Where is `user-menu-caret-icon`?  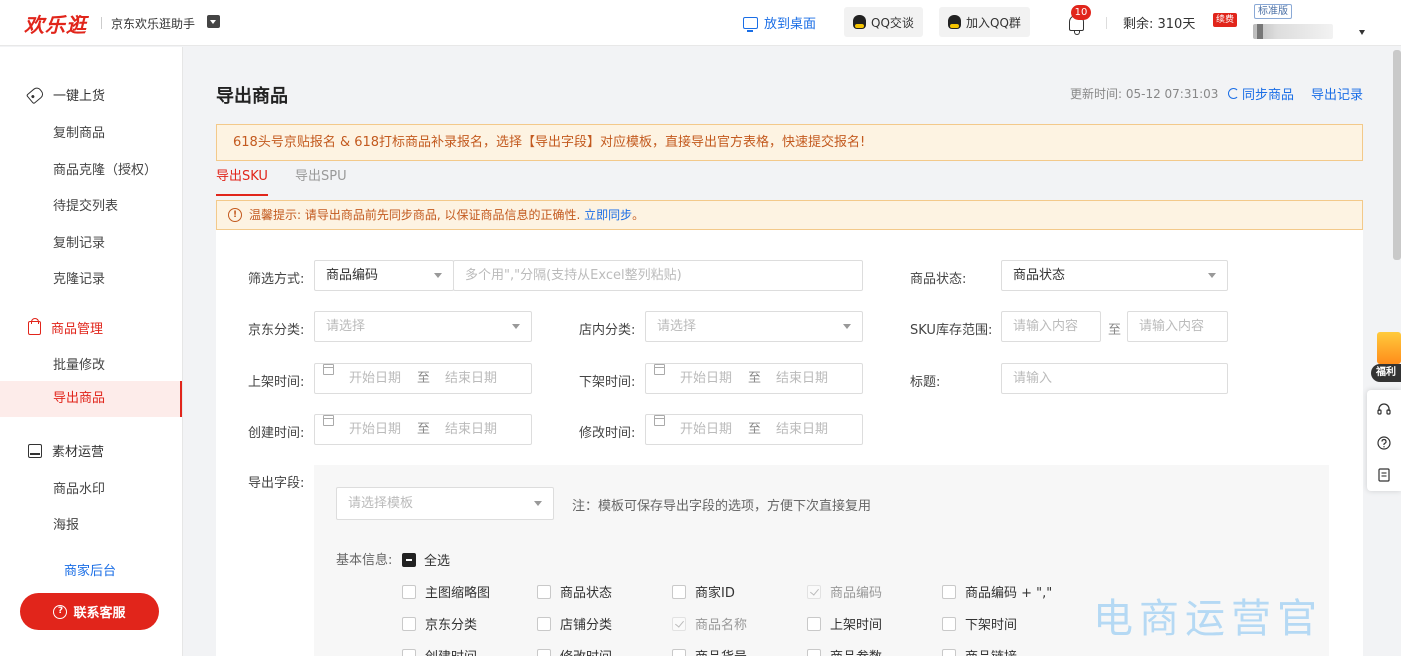
user-menu-caret-icon is located at coordinates (1362, 32).